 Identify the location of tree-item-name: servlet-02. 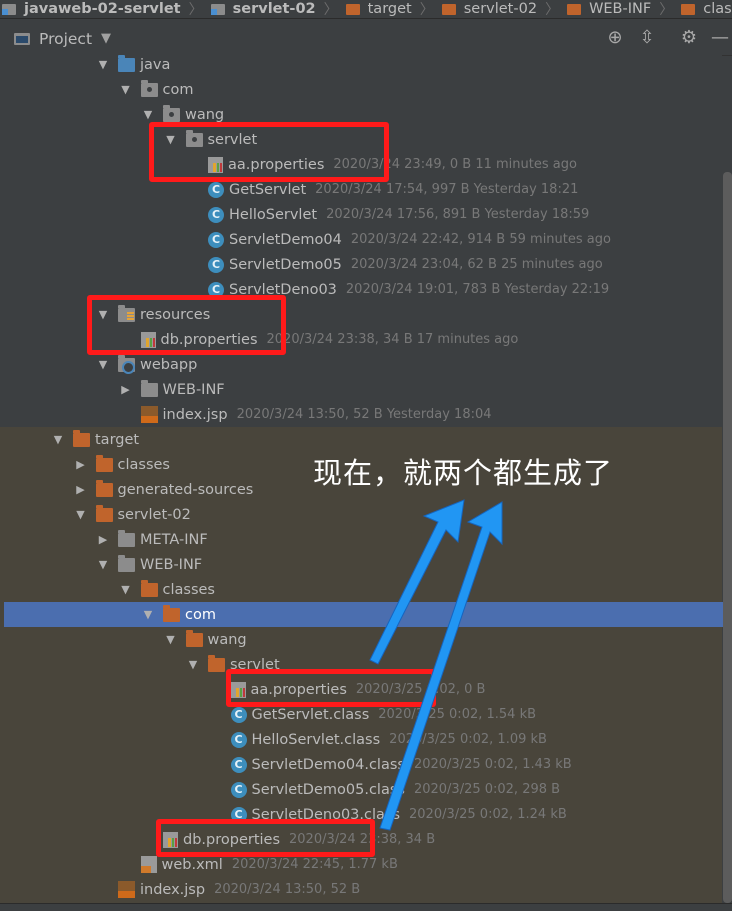
(154, 514).